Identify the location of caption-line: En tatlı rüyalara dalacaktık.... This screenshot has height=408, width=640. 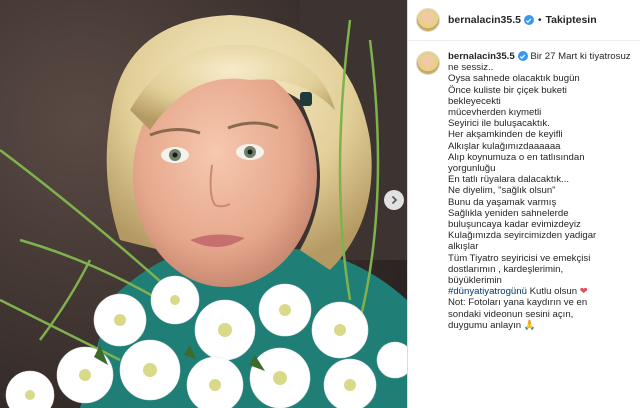
(509, 180).